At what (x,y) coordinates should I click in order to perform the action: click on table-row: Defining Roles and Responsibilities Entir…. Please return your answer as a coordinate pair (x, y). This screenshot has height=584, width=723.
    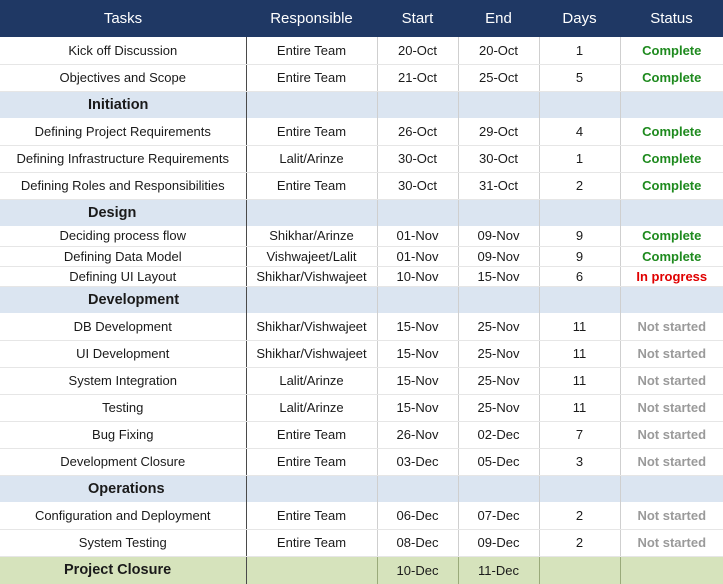
    Looking at the image, I should click on (361, 186).